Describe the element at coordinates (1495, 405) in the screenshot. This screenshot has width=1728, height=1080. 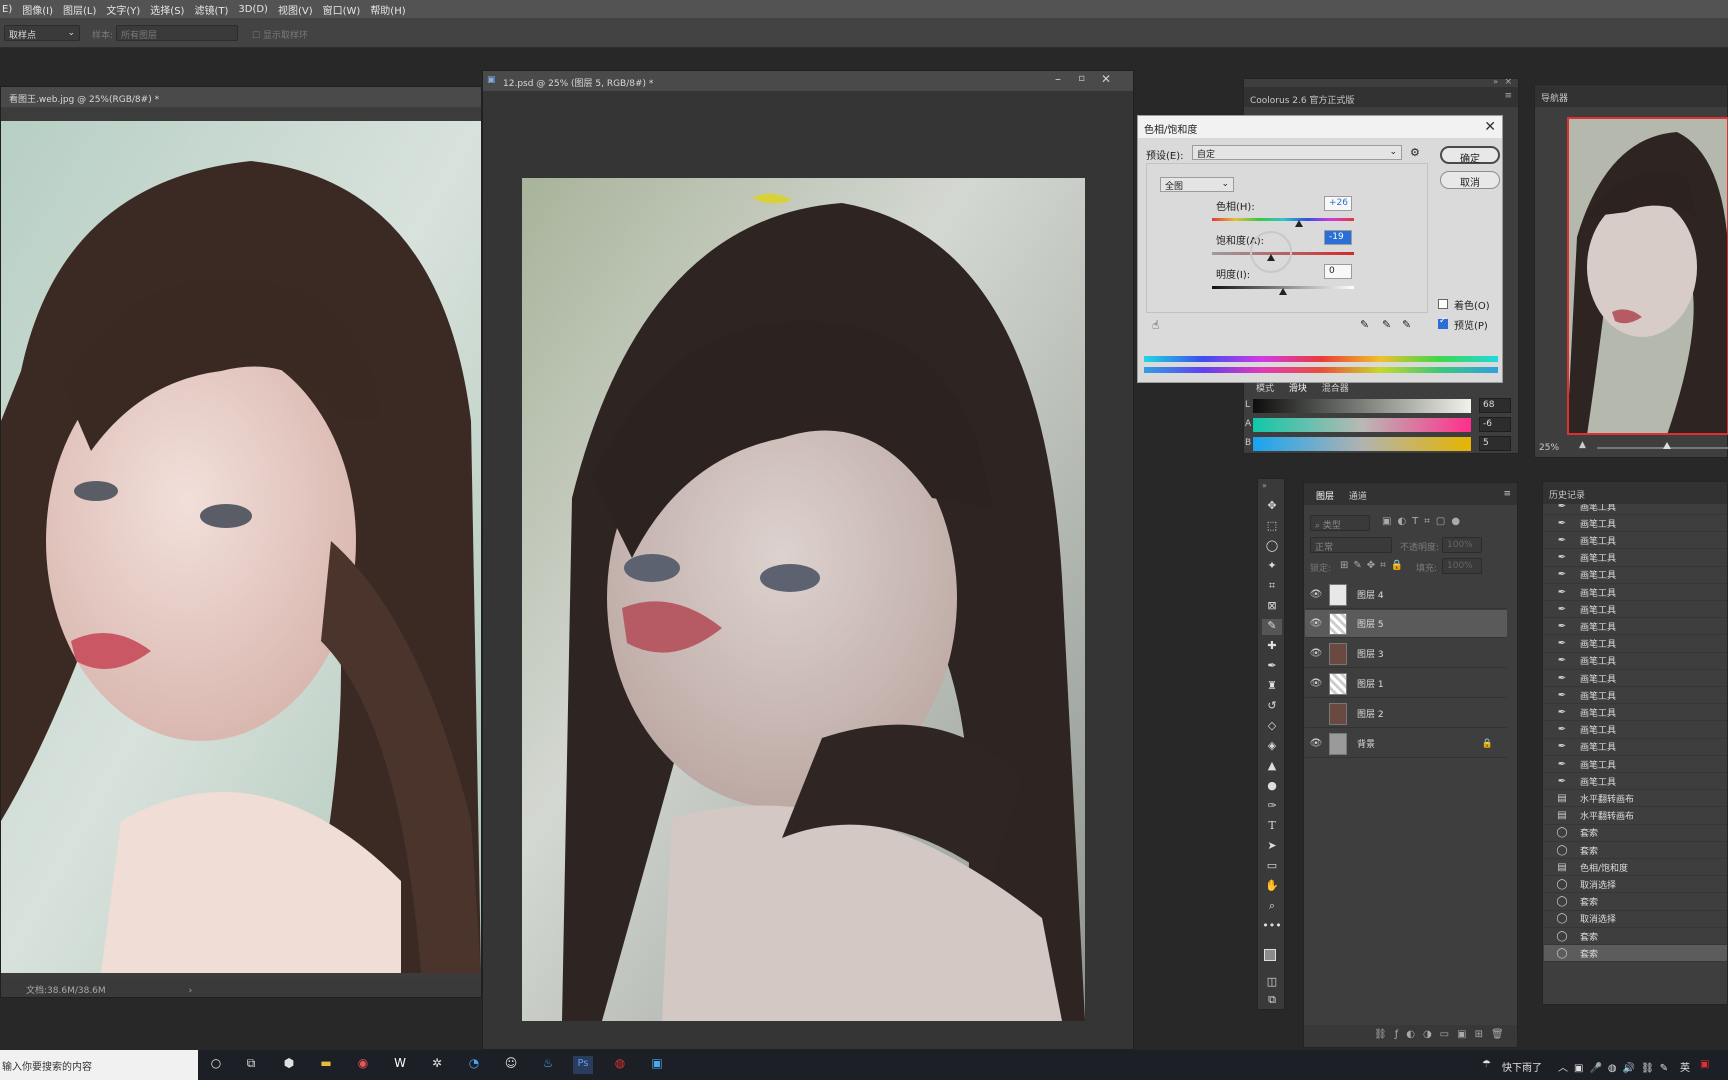
I see `lab-l-value: 68` at that location.